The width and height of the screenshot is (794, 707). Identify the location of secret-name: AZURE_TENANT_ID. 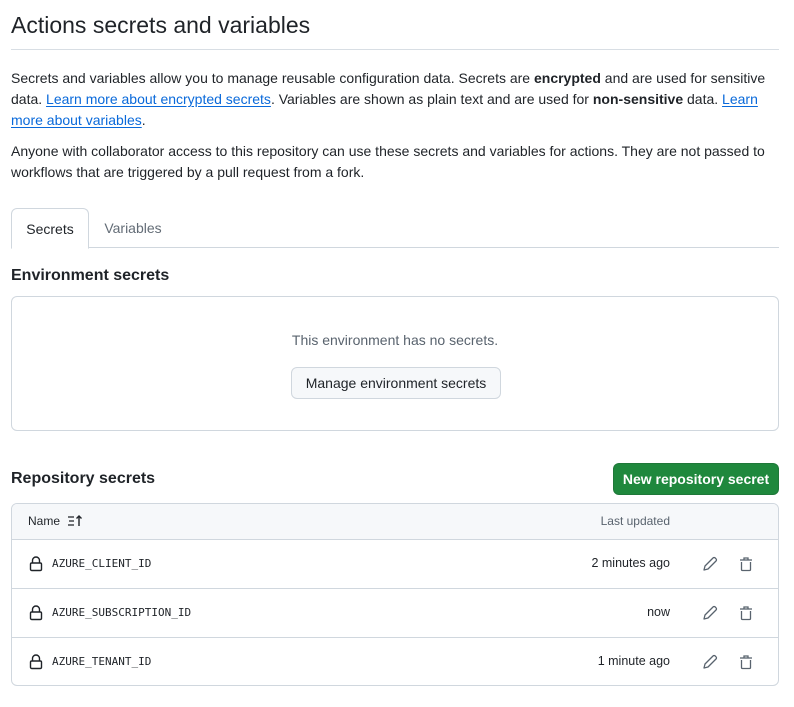
(102, 661).